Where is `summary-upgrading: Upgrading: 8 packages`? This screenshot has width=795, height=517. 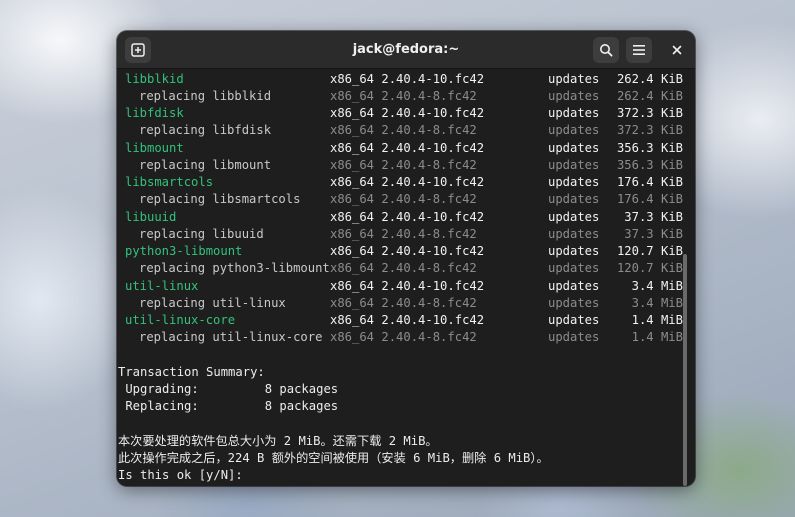 summary-upgrading: Upgrading: 8 packages is located at coordinates (228, 389).